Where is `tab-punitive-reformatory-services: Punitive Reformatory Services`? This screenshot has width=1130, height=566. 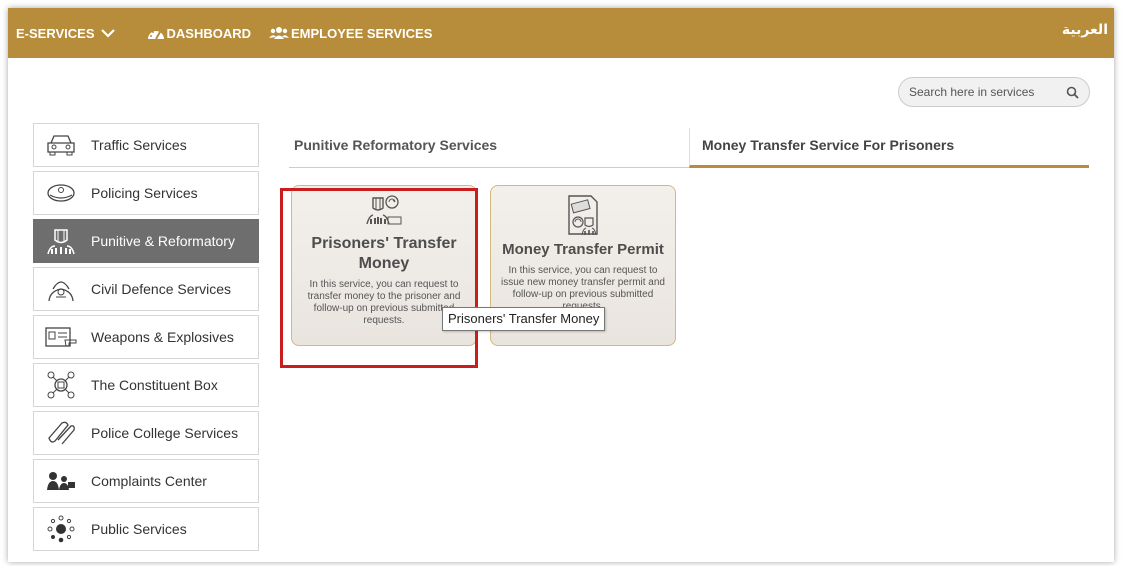
tab-punitive-reformatory-services: Punitive Reformatory Services is located at coordinates (489, 148).